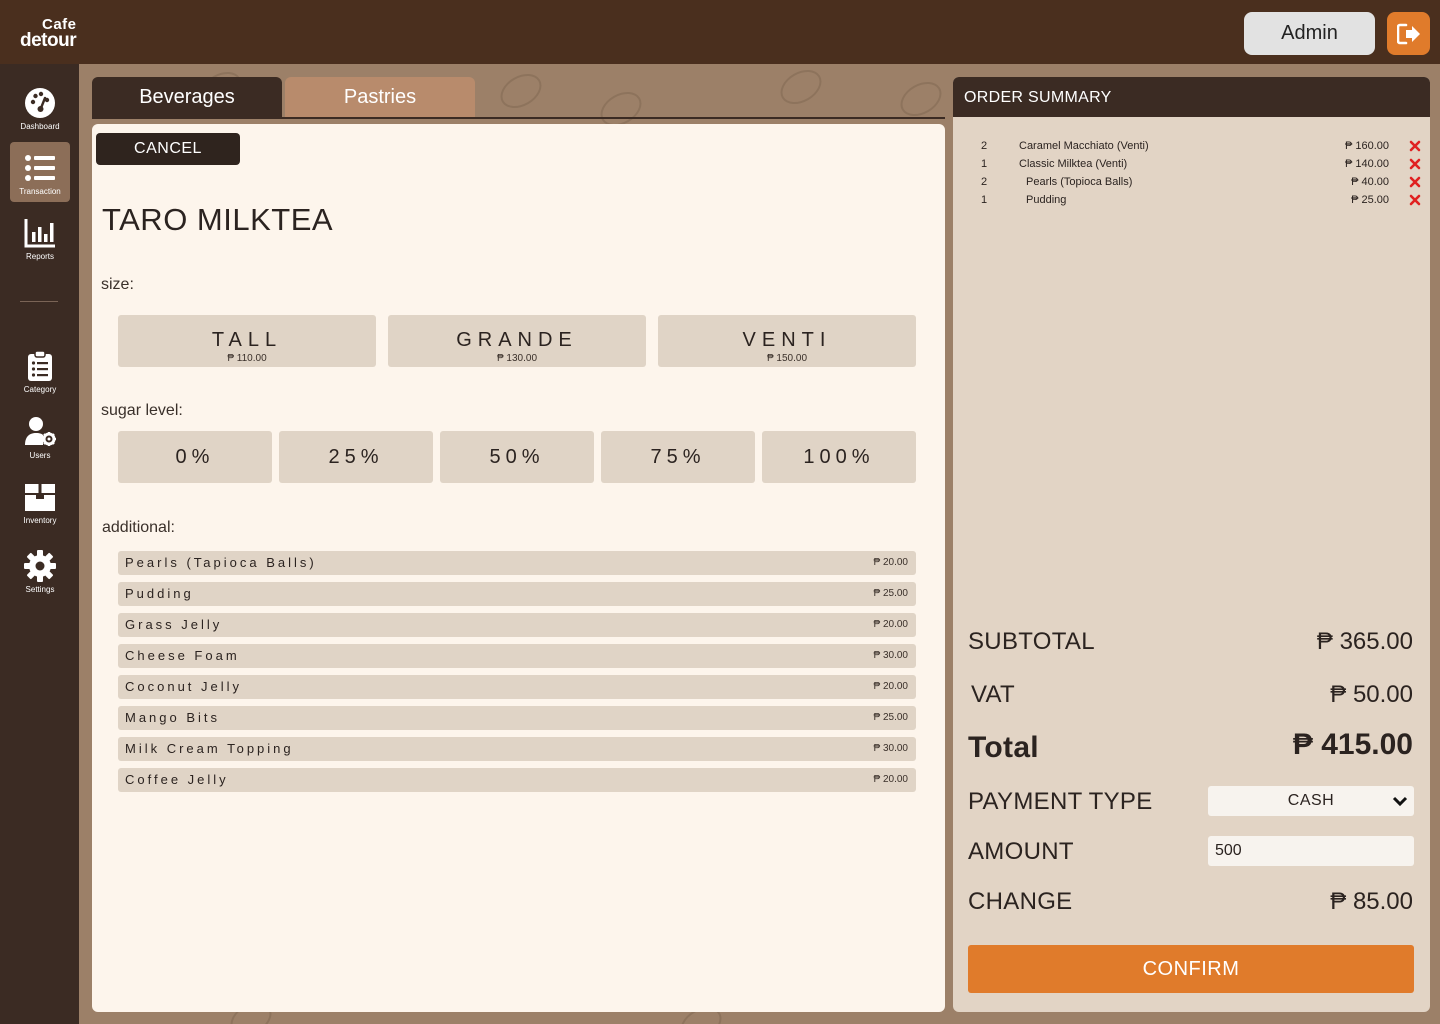 The width and height of the screenshot is (1440, 1024). I want to click on addon-name: Mango Bits, so click(173, 717).